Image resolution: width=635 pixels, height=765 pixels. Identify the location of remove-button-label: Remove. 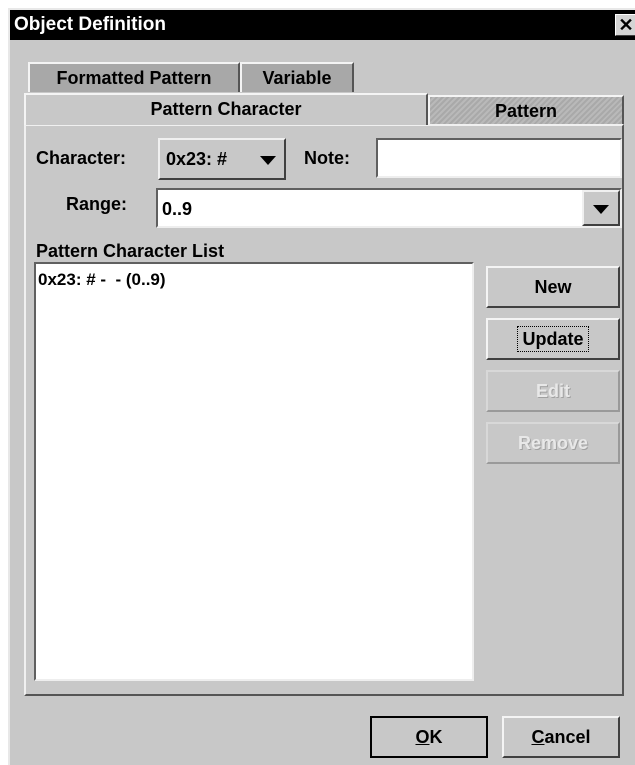
(553, 443).